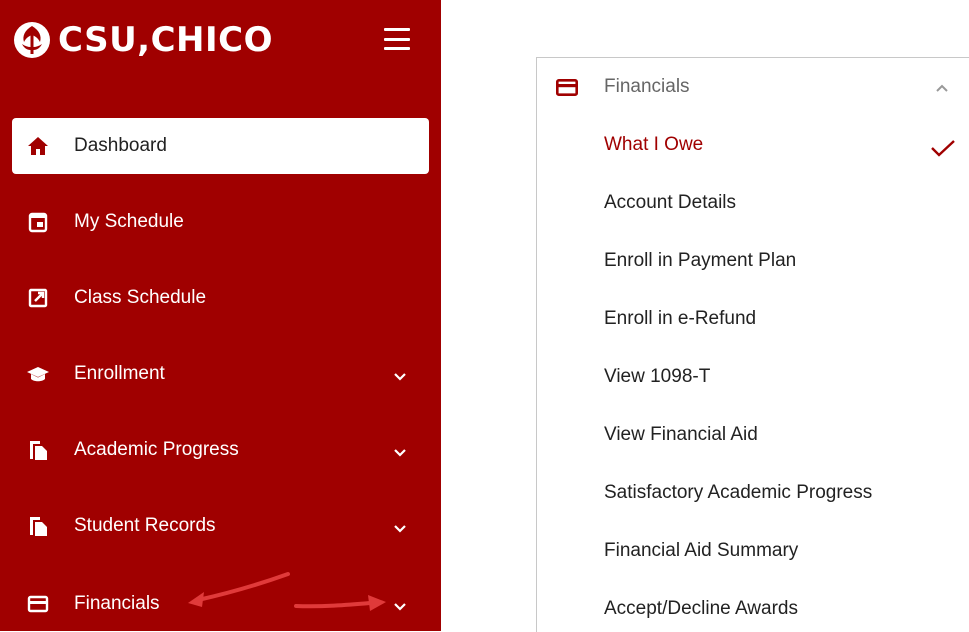 Image resolution: width=969 pixels, height=632 pixels. I want to click on submenu-item-view-1098-t: View 1098-T, so click(657, 377).